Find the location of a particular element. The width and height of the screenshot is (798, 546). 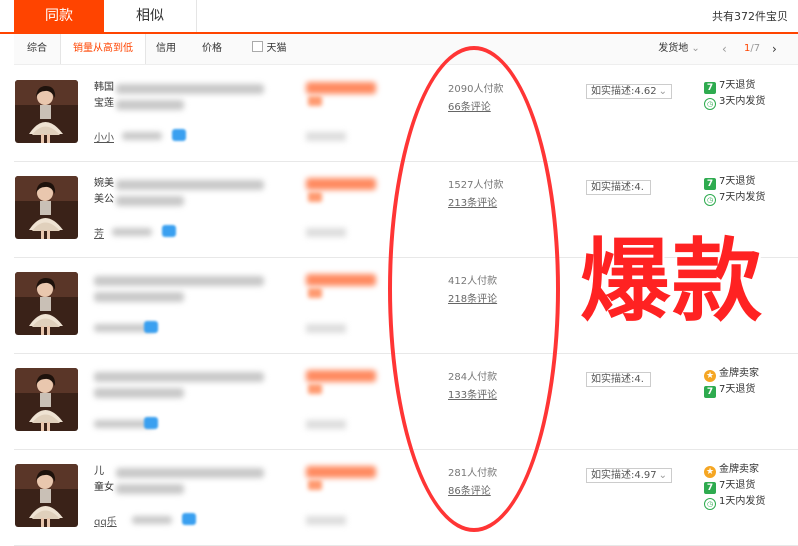

paid-count: 284人付款 is located at coordinates (473, 377).